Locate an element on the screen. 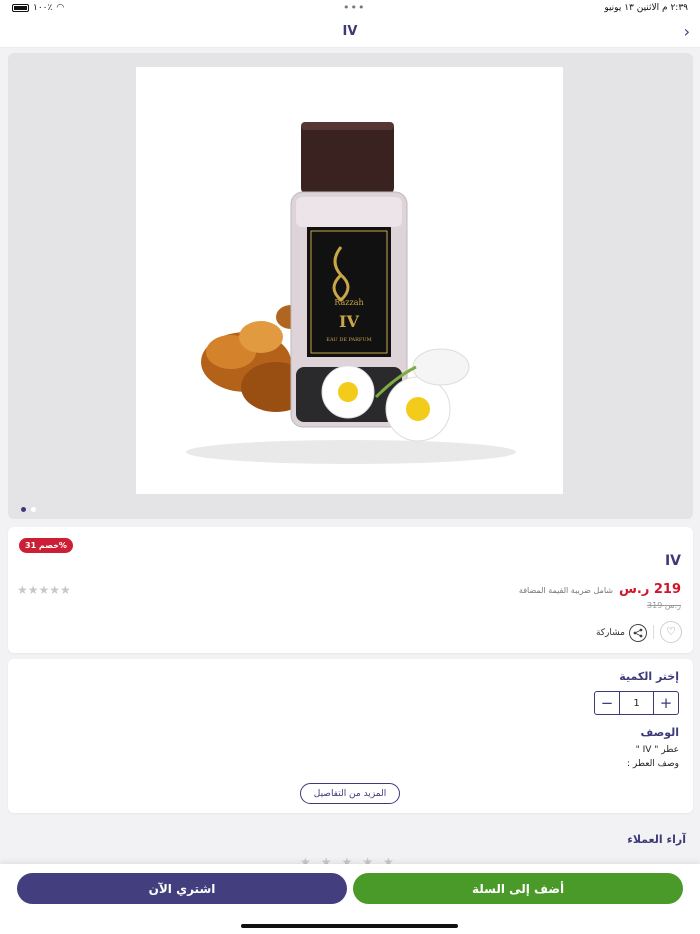 This screenshot has height=934, width=700. description-title: الوصف is located at coordinates (659, 732).